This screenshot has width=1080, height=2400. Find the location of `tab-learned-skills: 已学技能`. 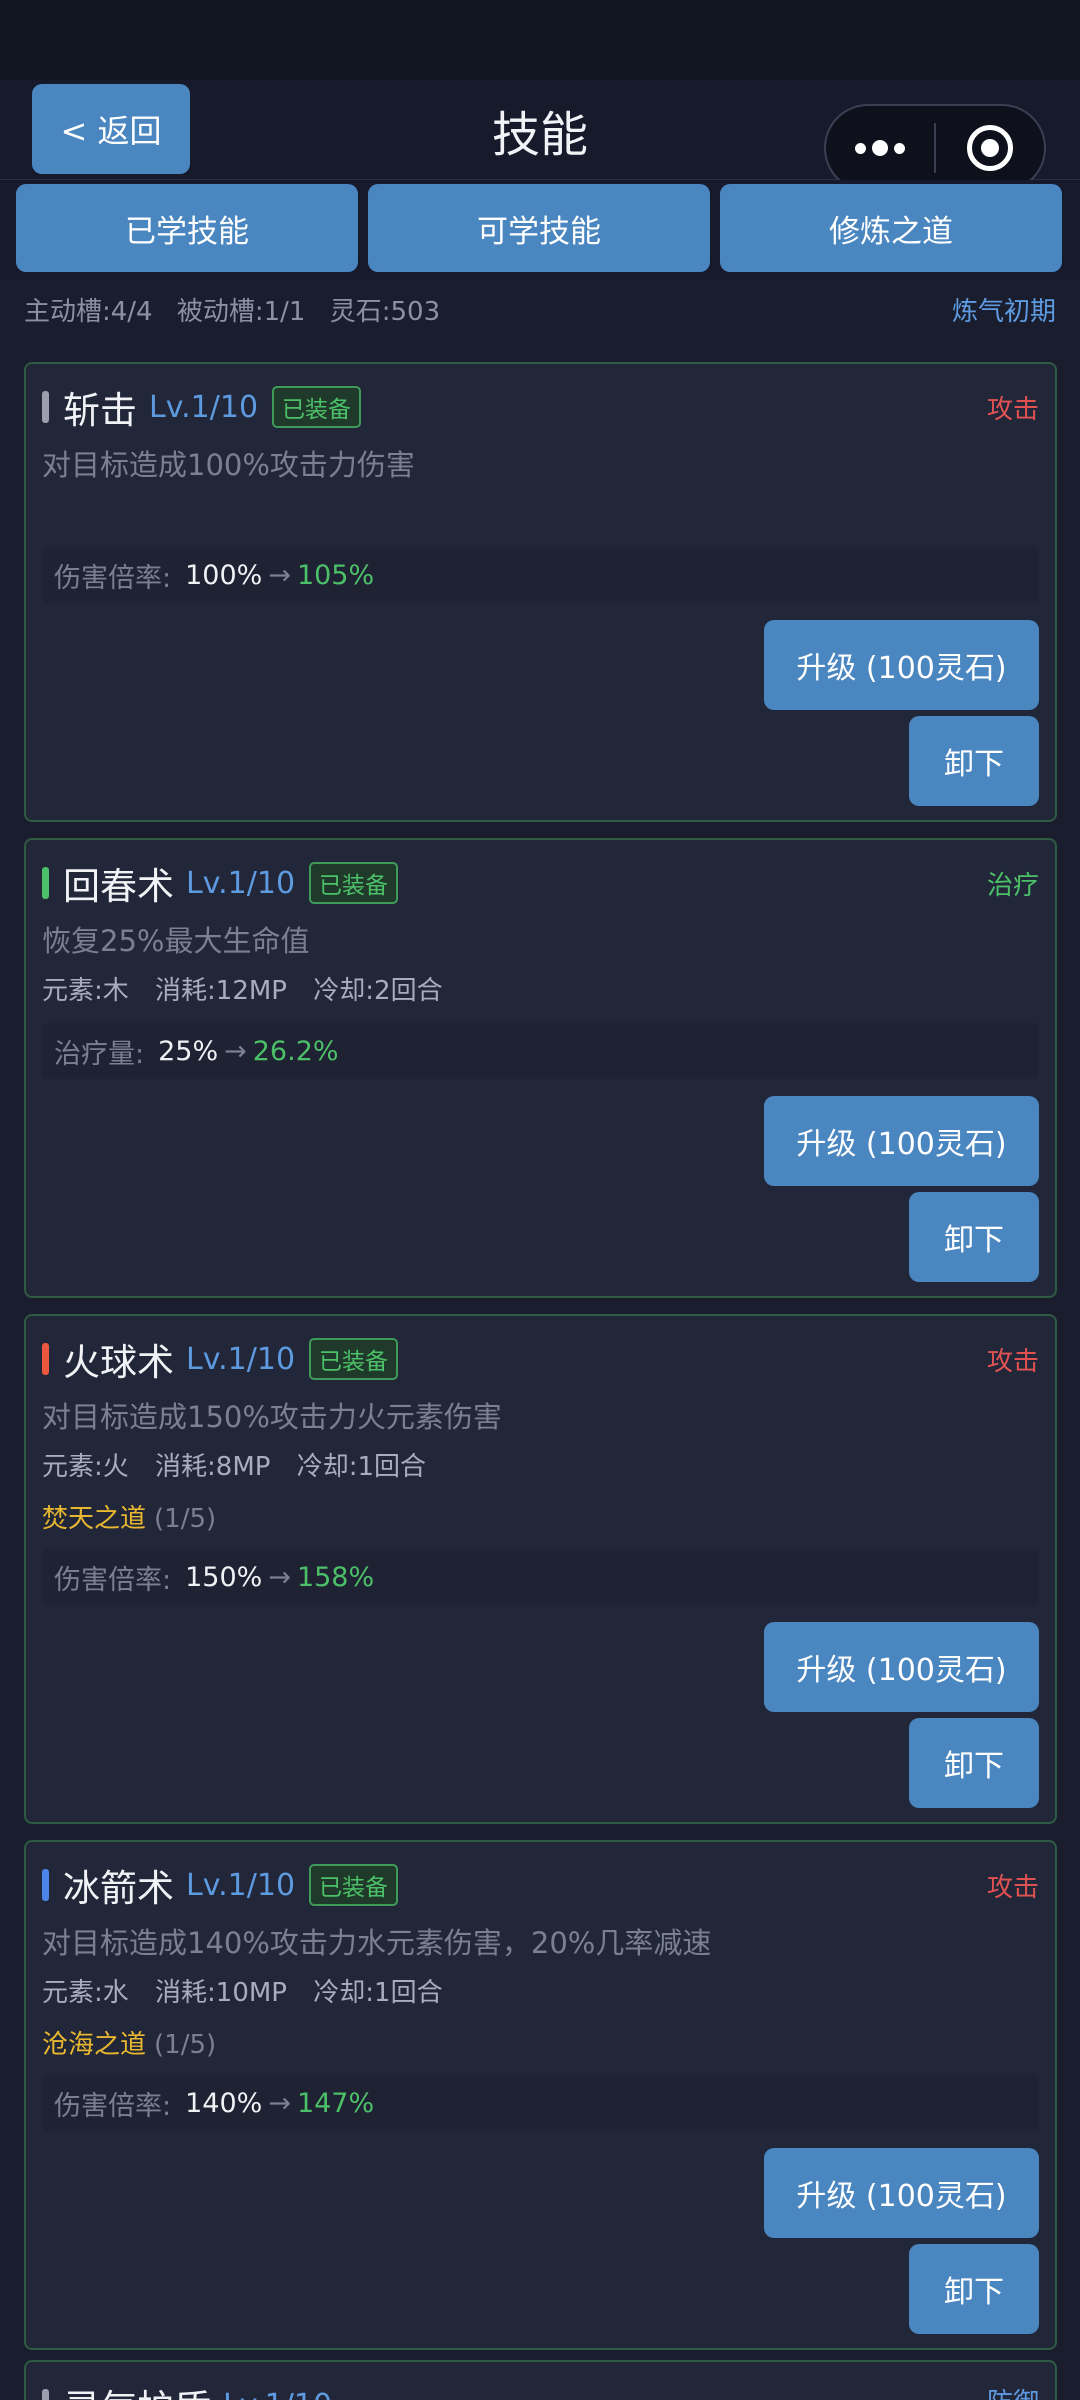

tab-learned-skills: 已学技能 is located at coordinates (187, 228).